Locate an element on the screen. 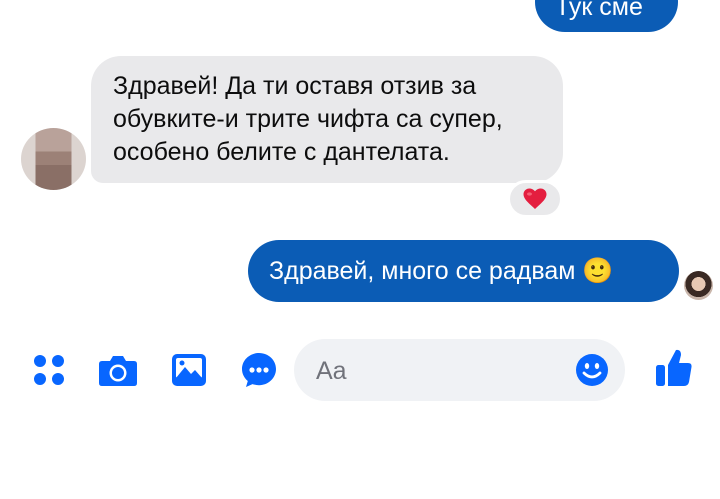 The width and height of the screenshot is (720, 499). incoming-message-line: Здравей! Да ти оставя отзив за is located at coordinates (295, 86).